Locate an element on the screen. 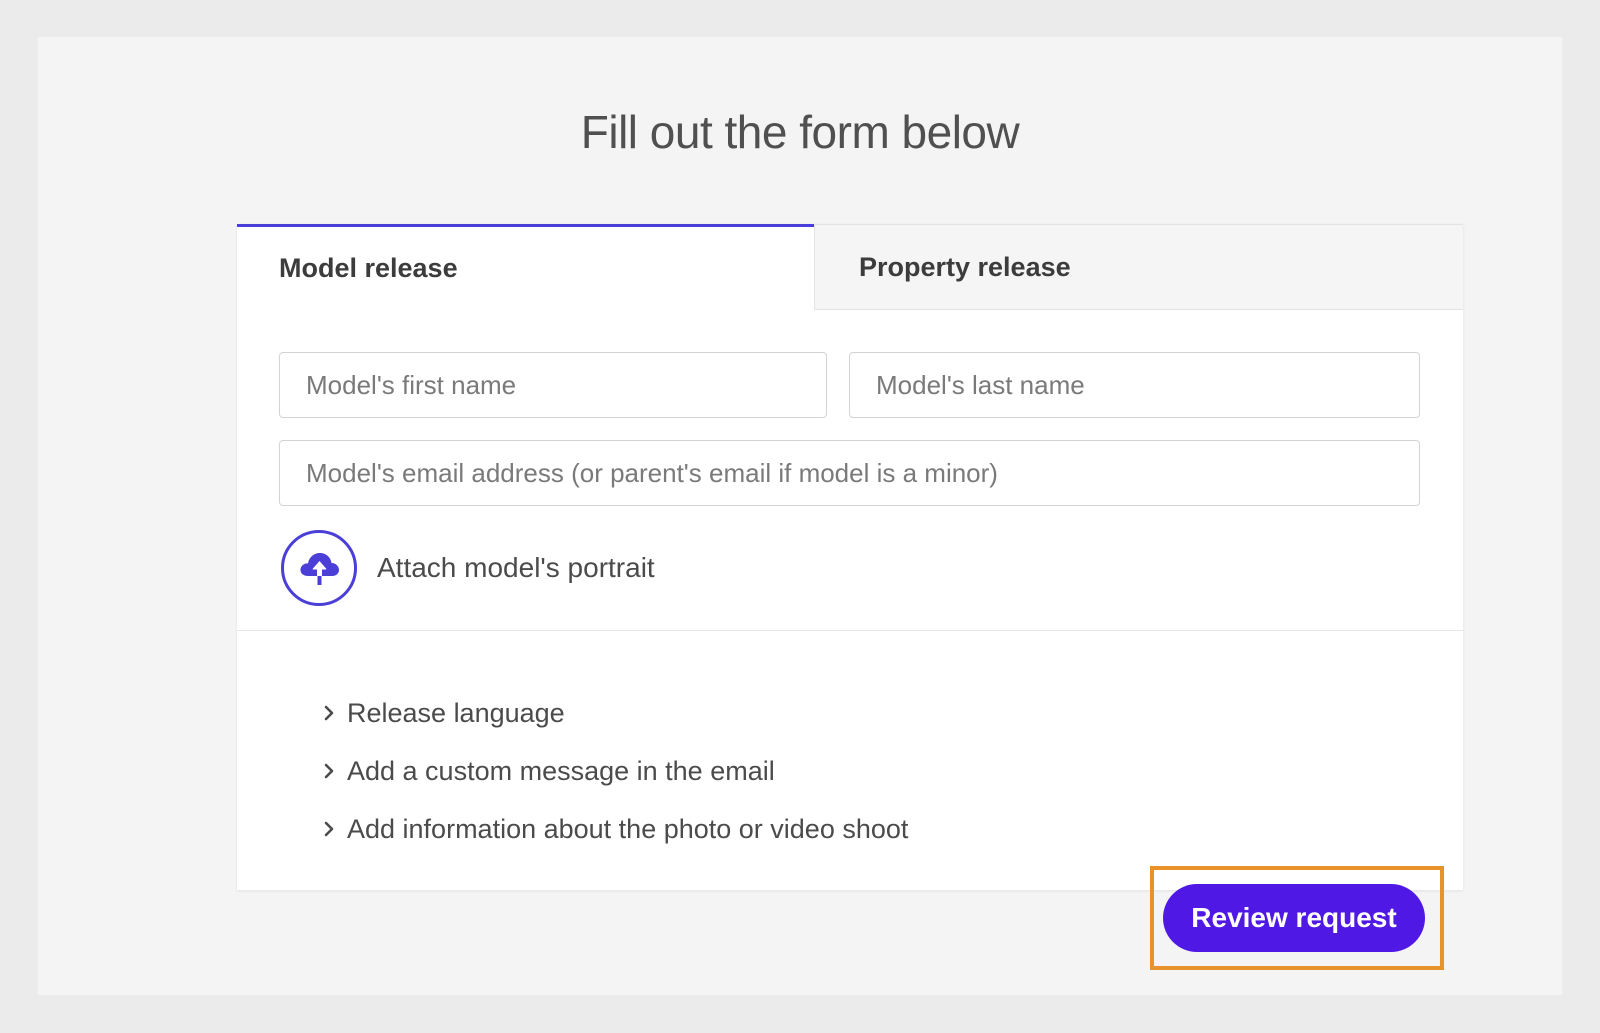  release-language-toggle: Release language is located at coordinates (612, 713).